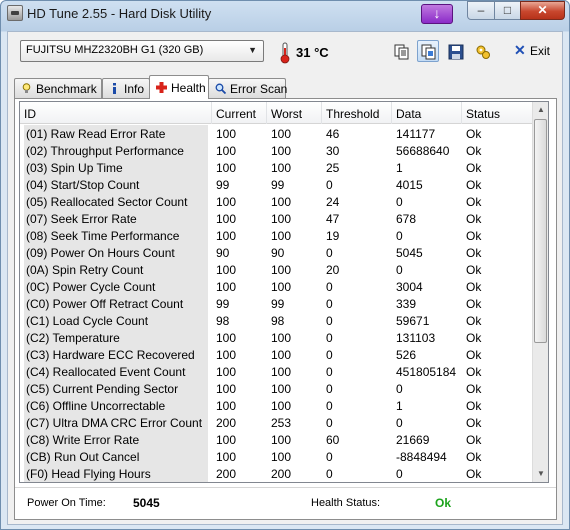  I want to click on cell-id: (C8) Write Error Rate, so click(116, 439).